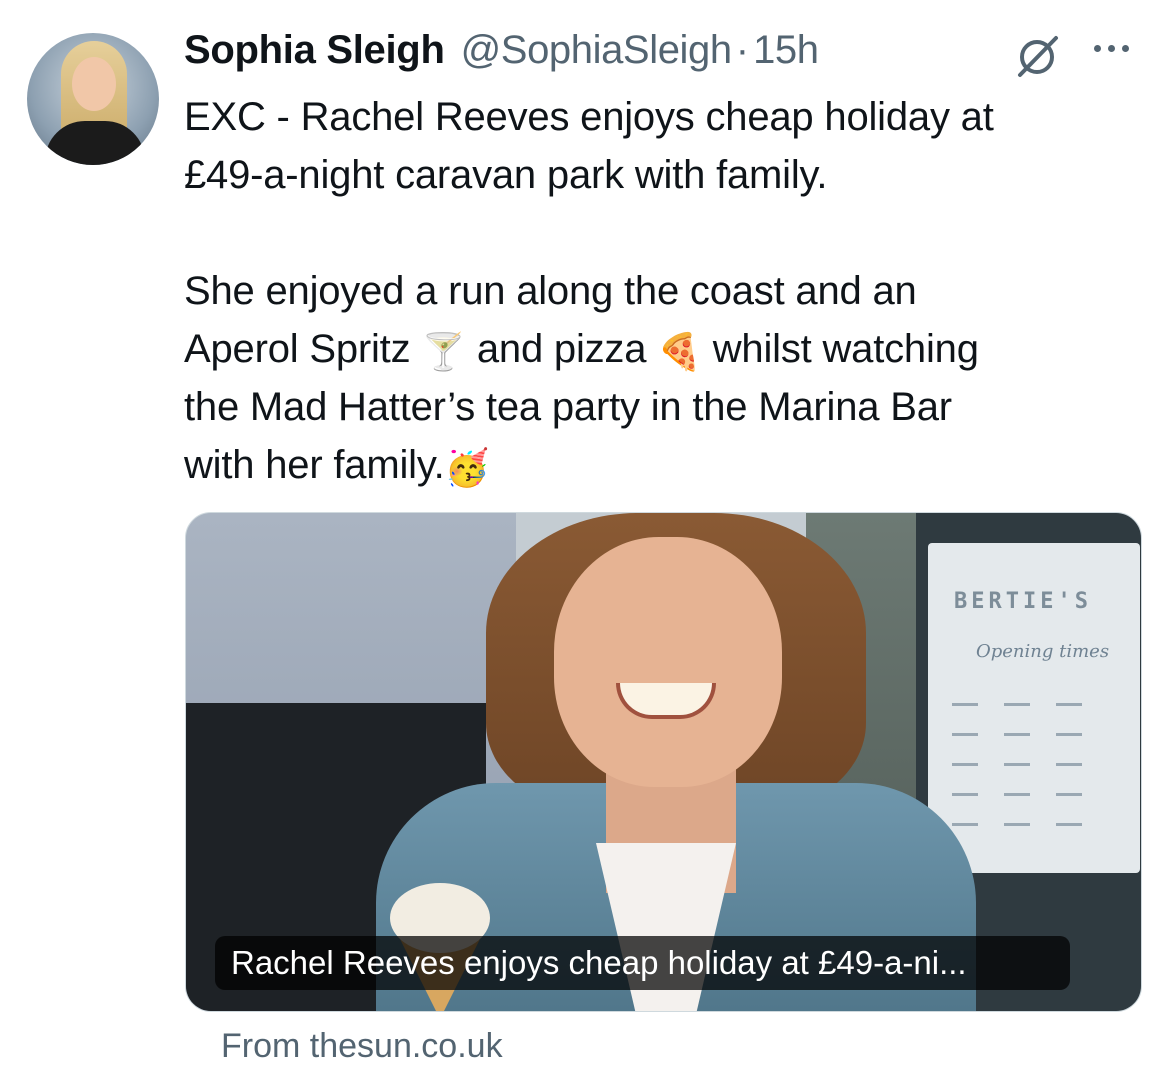 The width and height of the screenshot is (1170, 1090). What do you see at coordinates (506, 175) in the screenshot?
I see `tweet-line: £49-a-night caravan park with family.` at bounding box center [506, 175].